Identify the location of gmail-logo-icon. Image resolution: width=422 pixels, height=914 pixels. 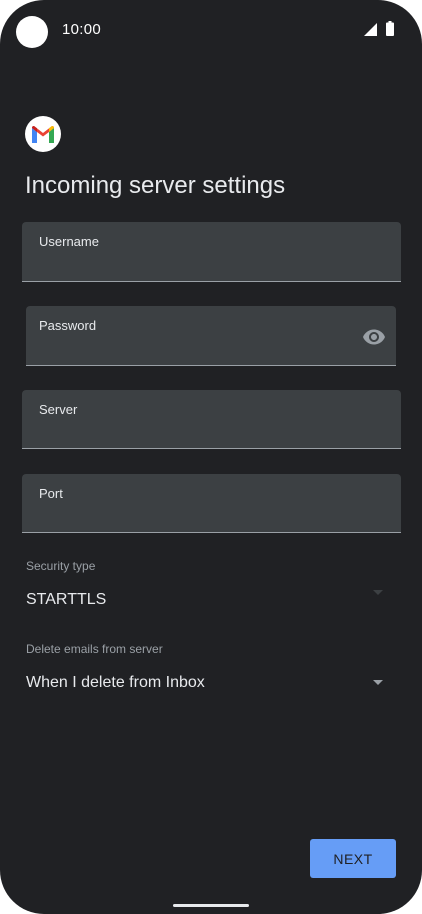
(43, 134).